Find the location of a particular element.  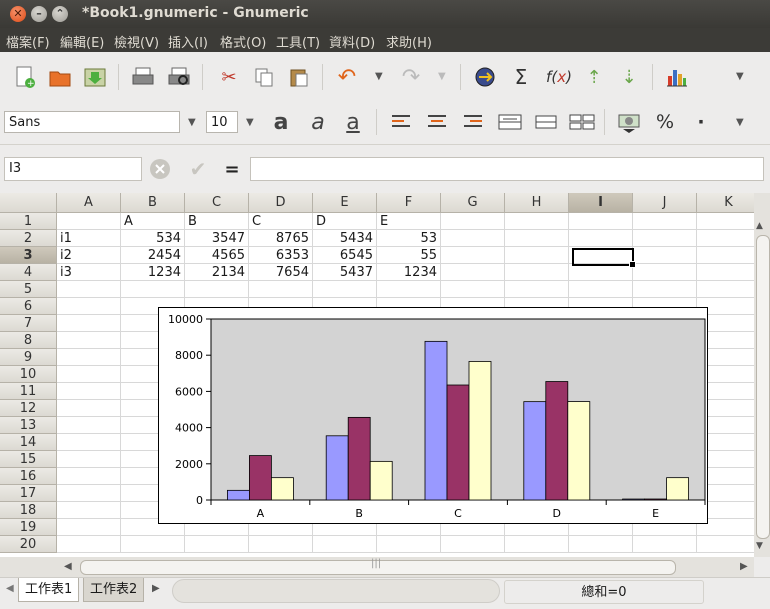

cell-K20 is located at coordinates (725, 544).